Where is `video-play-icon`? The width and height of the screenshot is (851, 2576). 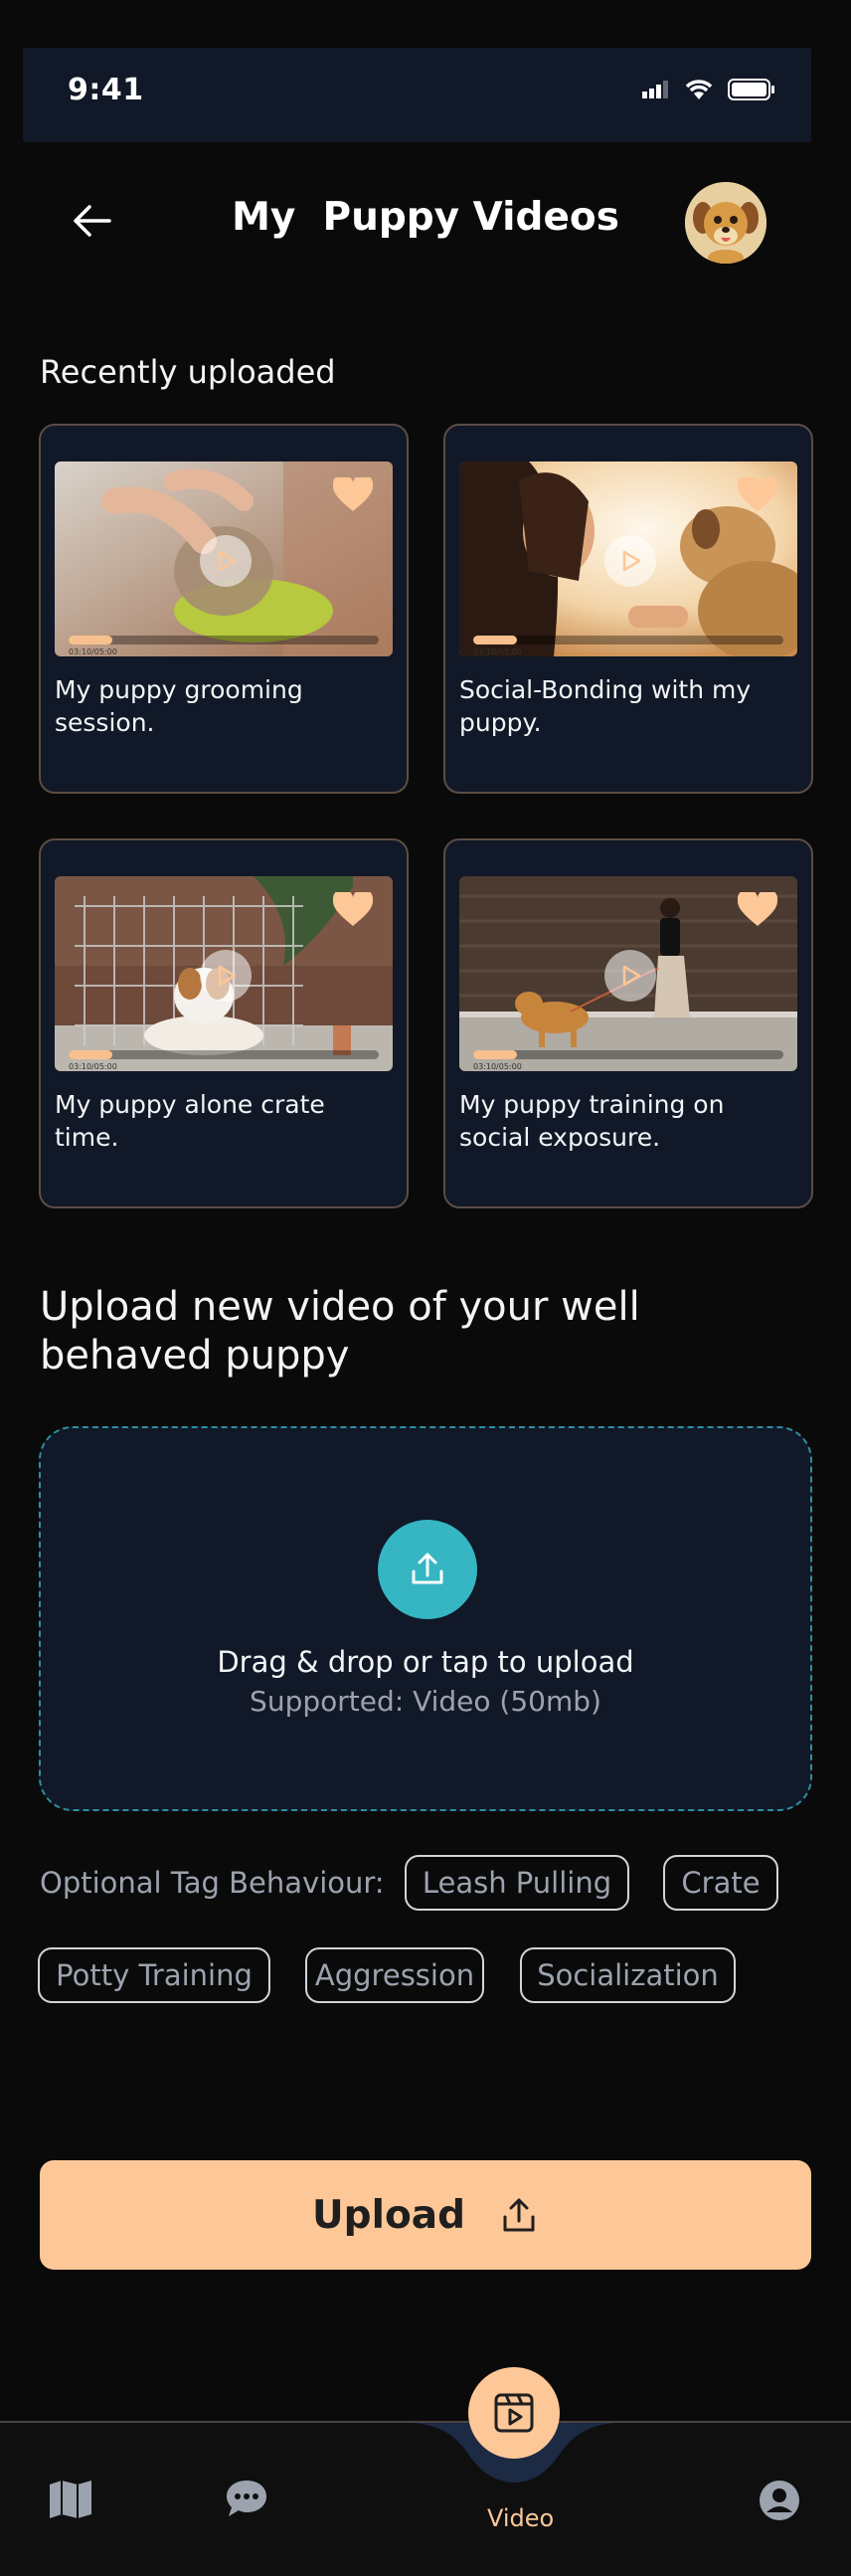 video-play-icon is located at coordinates (514, 2413).